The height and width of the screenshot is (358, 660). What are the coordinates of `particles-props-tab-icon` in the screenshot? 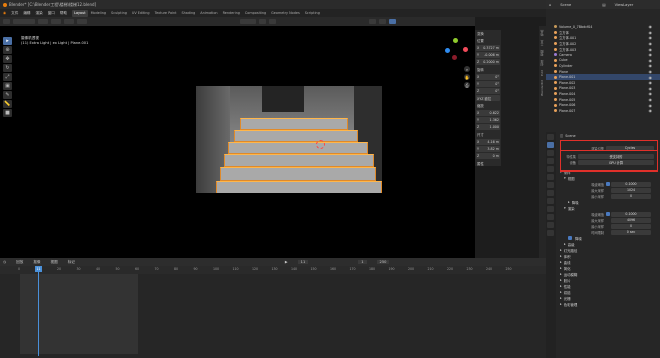 It's located at (550, 201).